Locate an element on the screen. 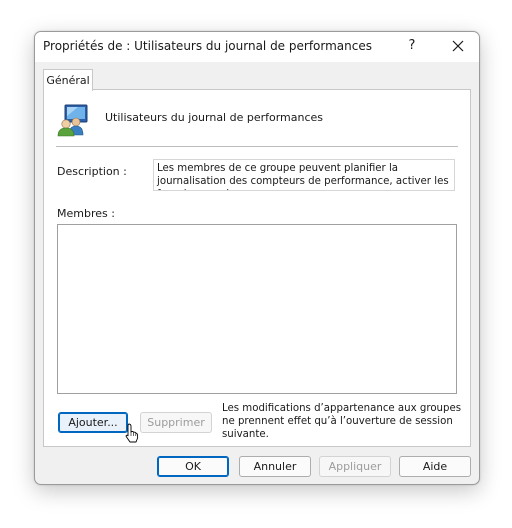  close-icon is located at coordinates (458, 46).